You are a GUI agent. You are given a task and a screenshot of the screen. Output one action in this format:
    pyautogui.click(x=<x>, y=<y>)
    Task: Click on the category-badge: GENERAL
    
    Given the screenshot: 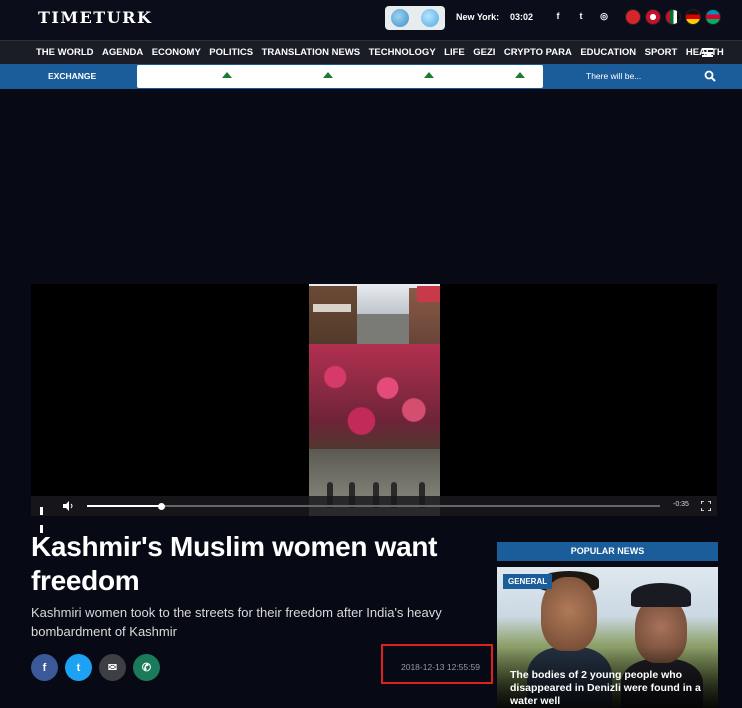 What is the action you would take?
    pyautogui.click(x=528, y=581)
    